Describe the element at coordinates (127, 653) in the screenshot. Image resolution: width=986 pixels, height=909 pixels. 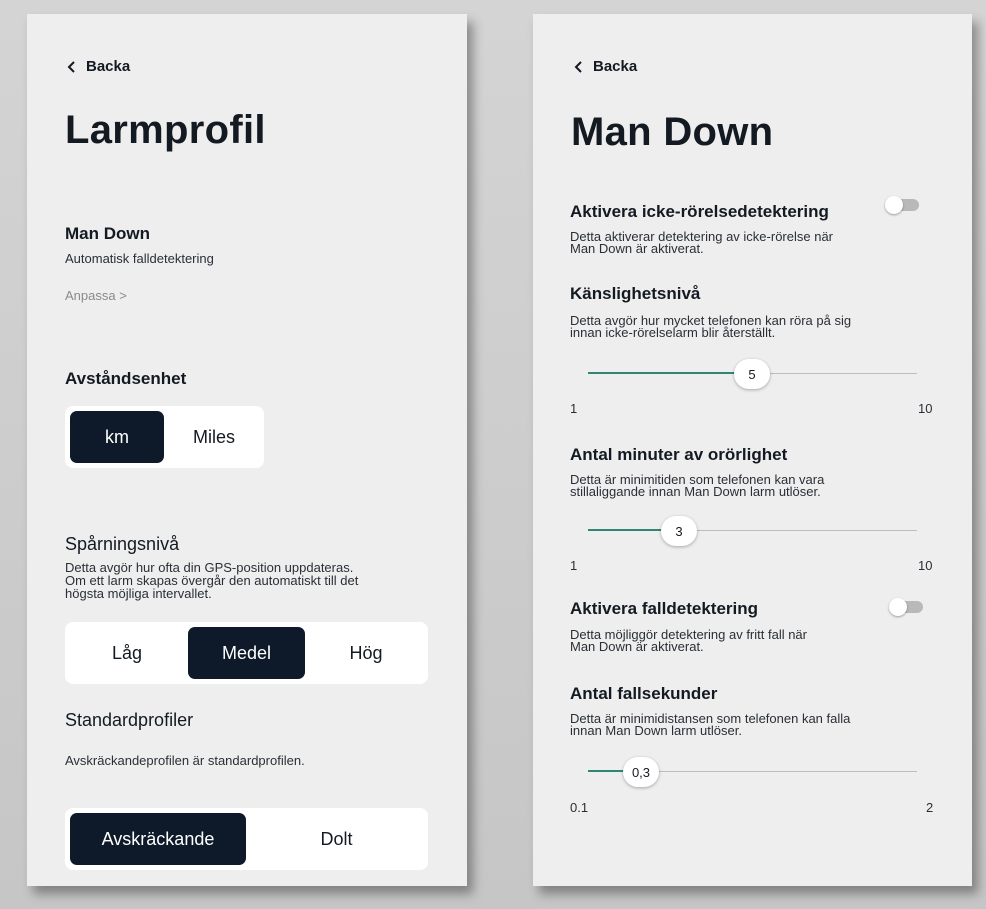
I see `tracking-low-option: Låg` at that location.